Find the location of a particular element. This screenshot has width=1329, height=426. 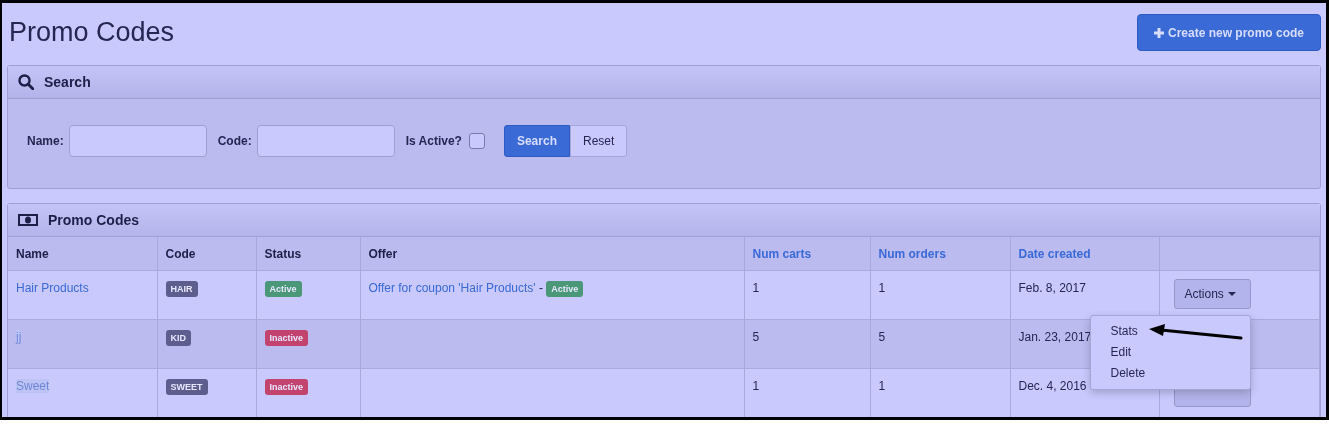

table-cell: Dec. 4, 2016 is located at coordinates (1052, 386).